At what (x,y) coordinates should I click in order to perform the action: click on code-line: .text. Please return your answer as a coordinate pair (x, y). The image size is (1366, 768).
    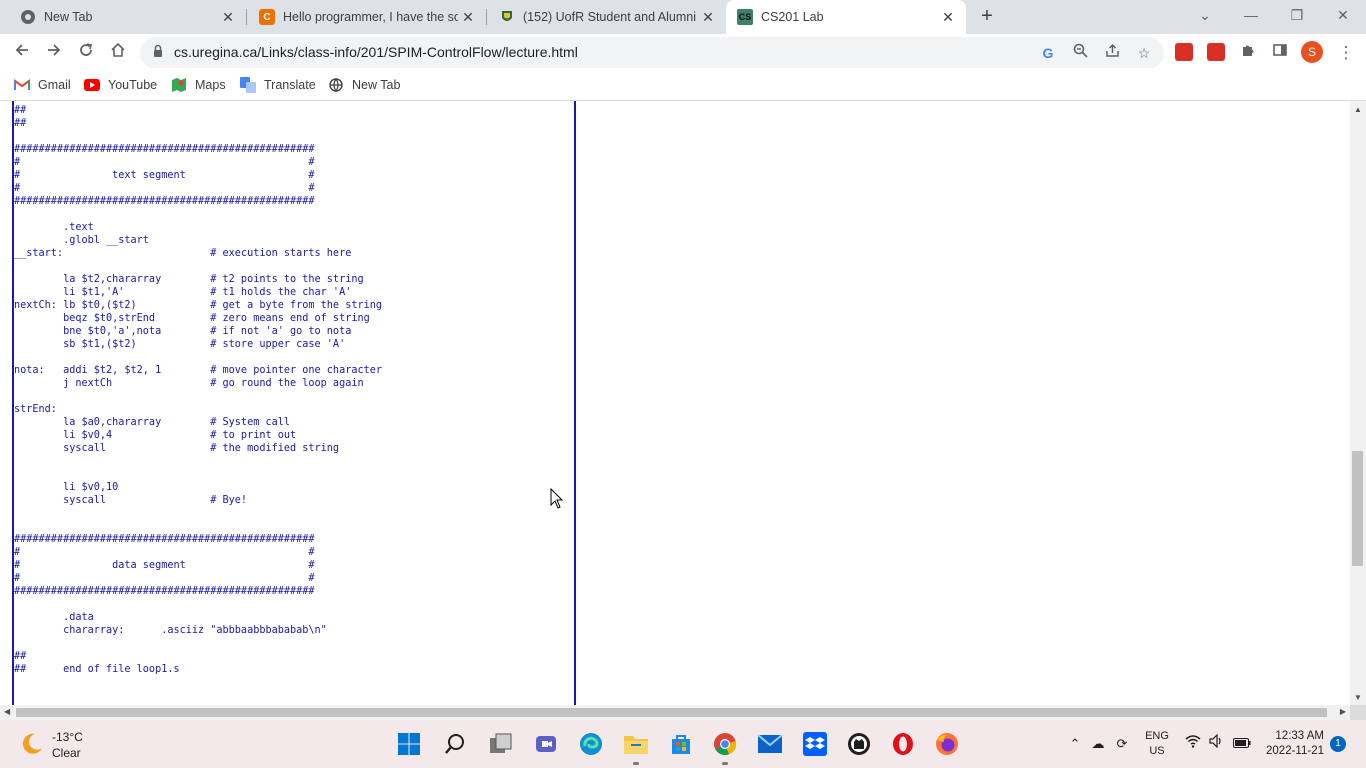
    Looking at the image, I should click on (54, 227).